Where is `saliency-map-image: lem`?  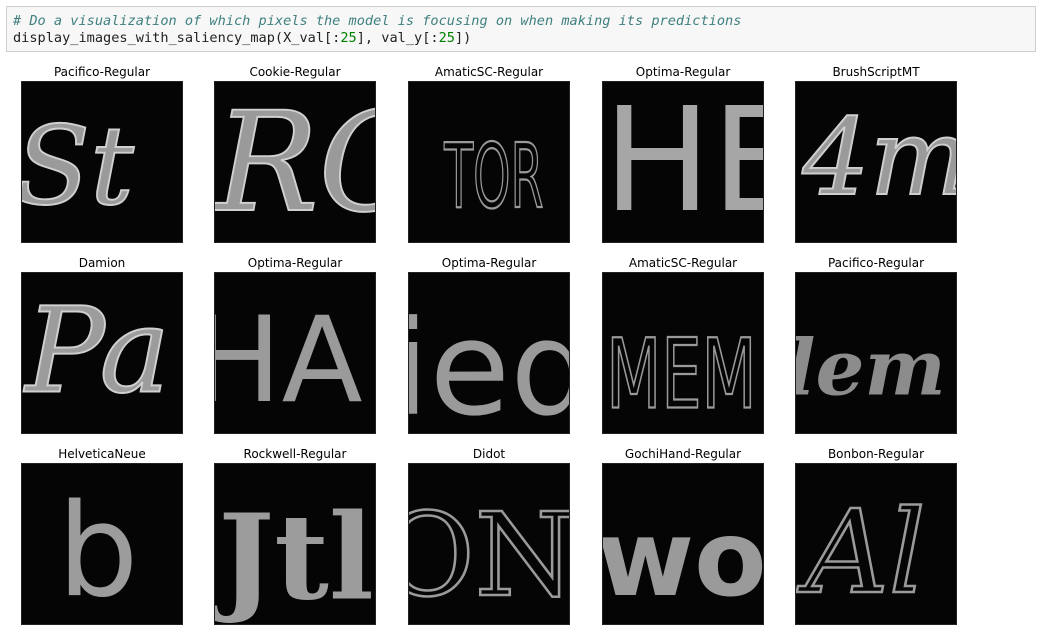
saliency-map-image: lem is located at coordinates (876, 353).